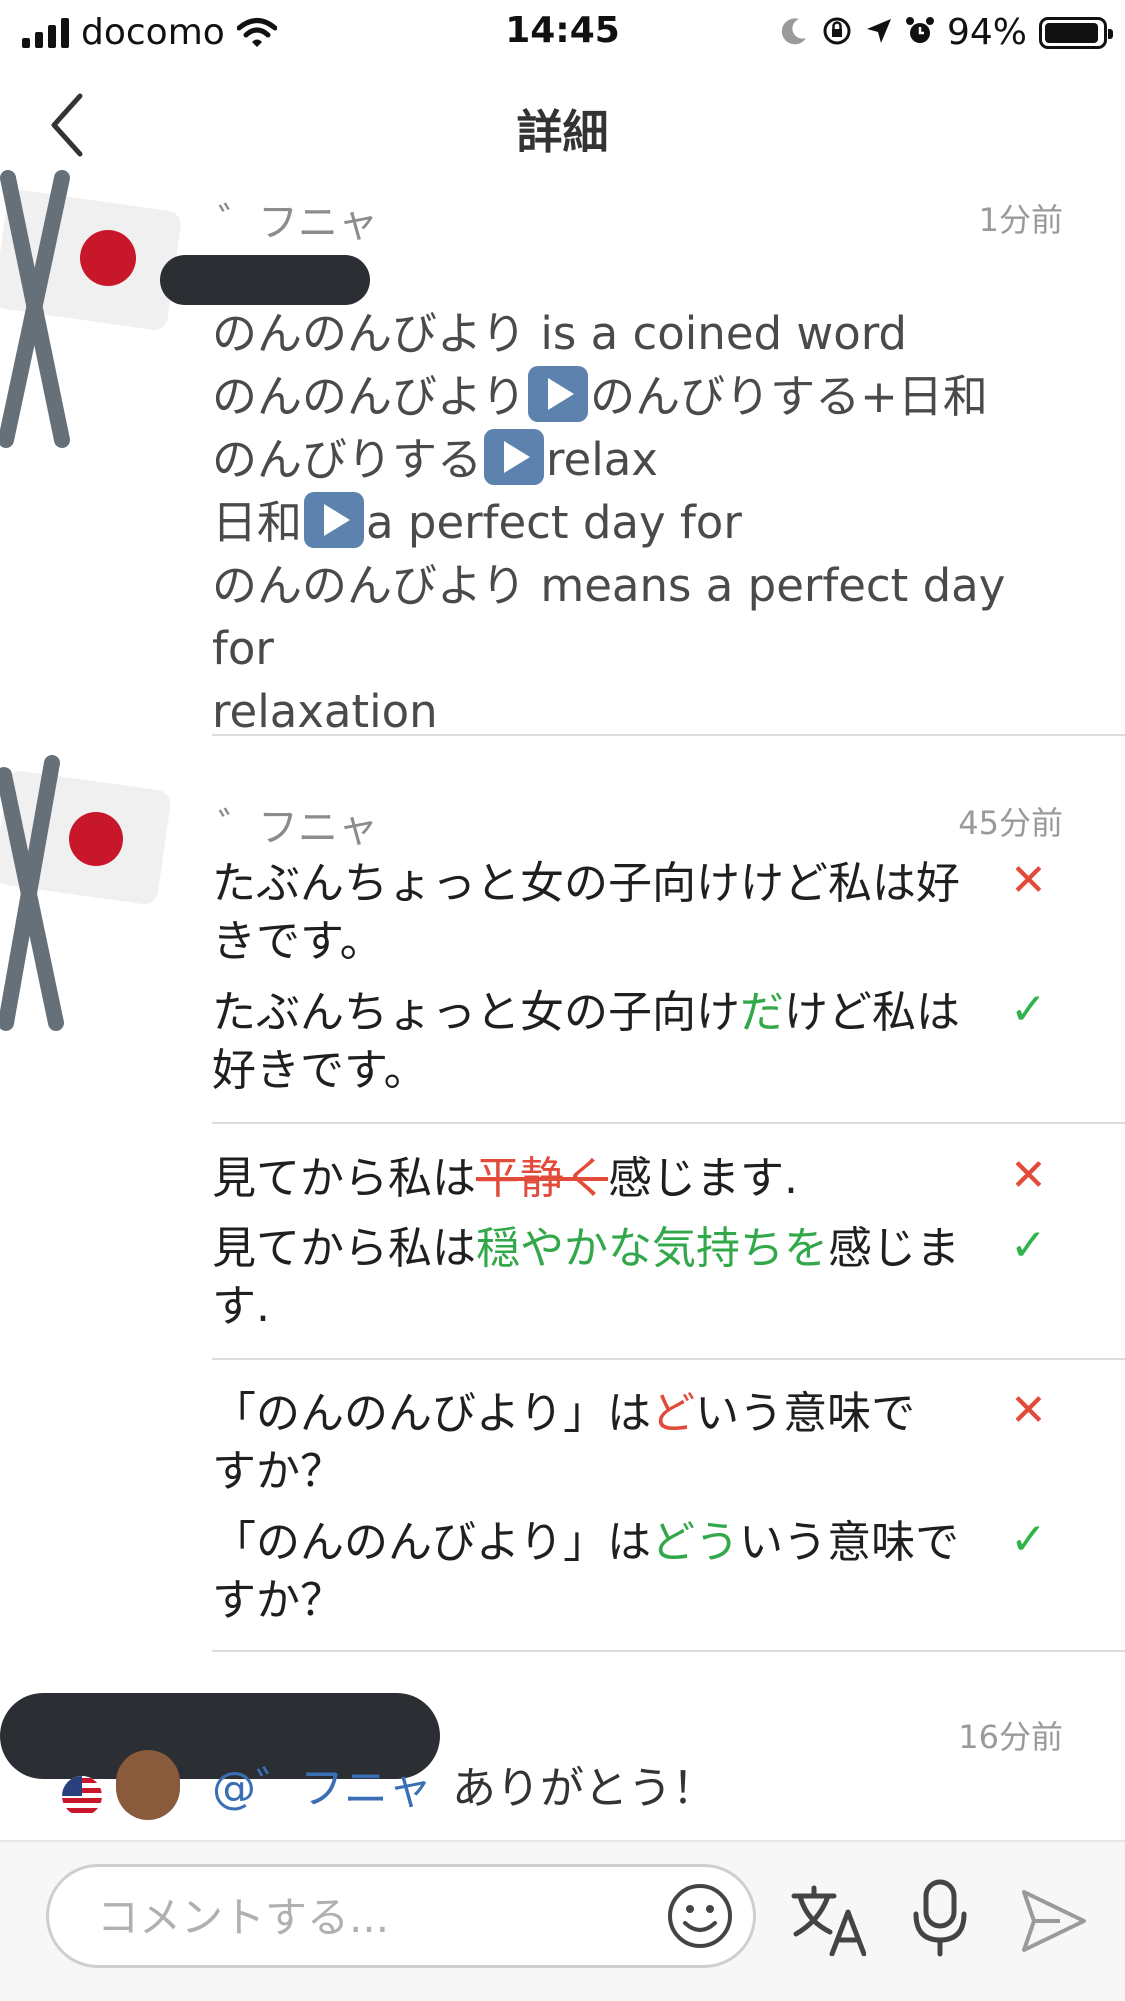  I want to click on correction-fixed: 「のんのんびより」はどういう意味ですか？, so click(607, 1572).